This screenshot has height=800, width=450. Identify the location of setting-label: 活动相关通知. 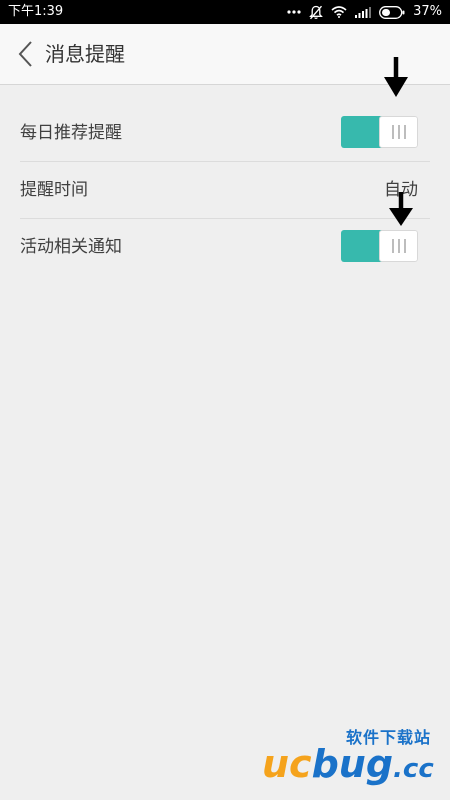
(71, 247).